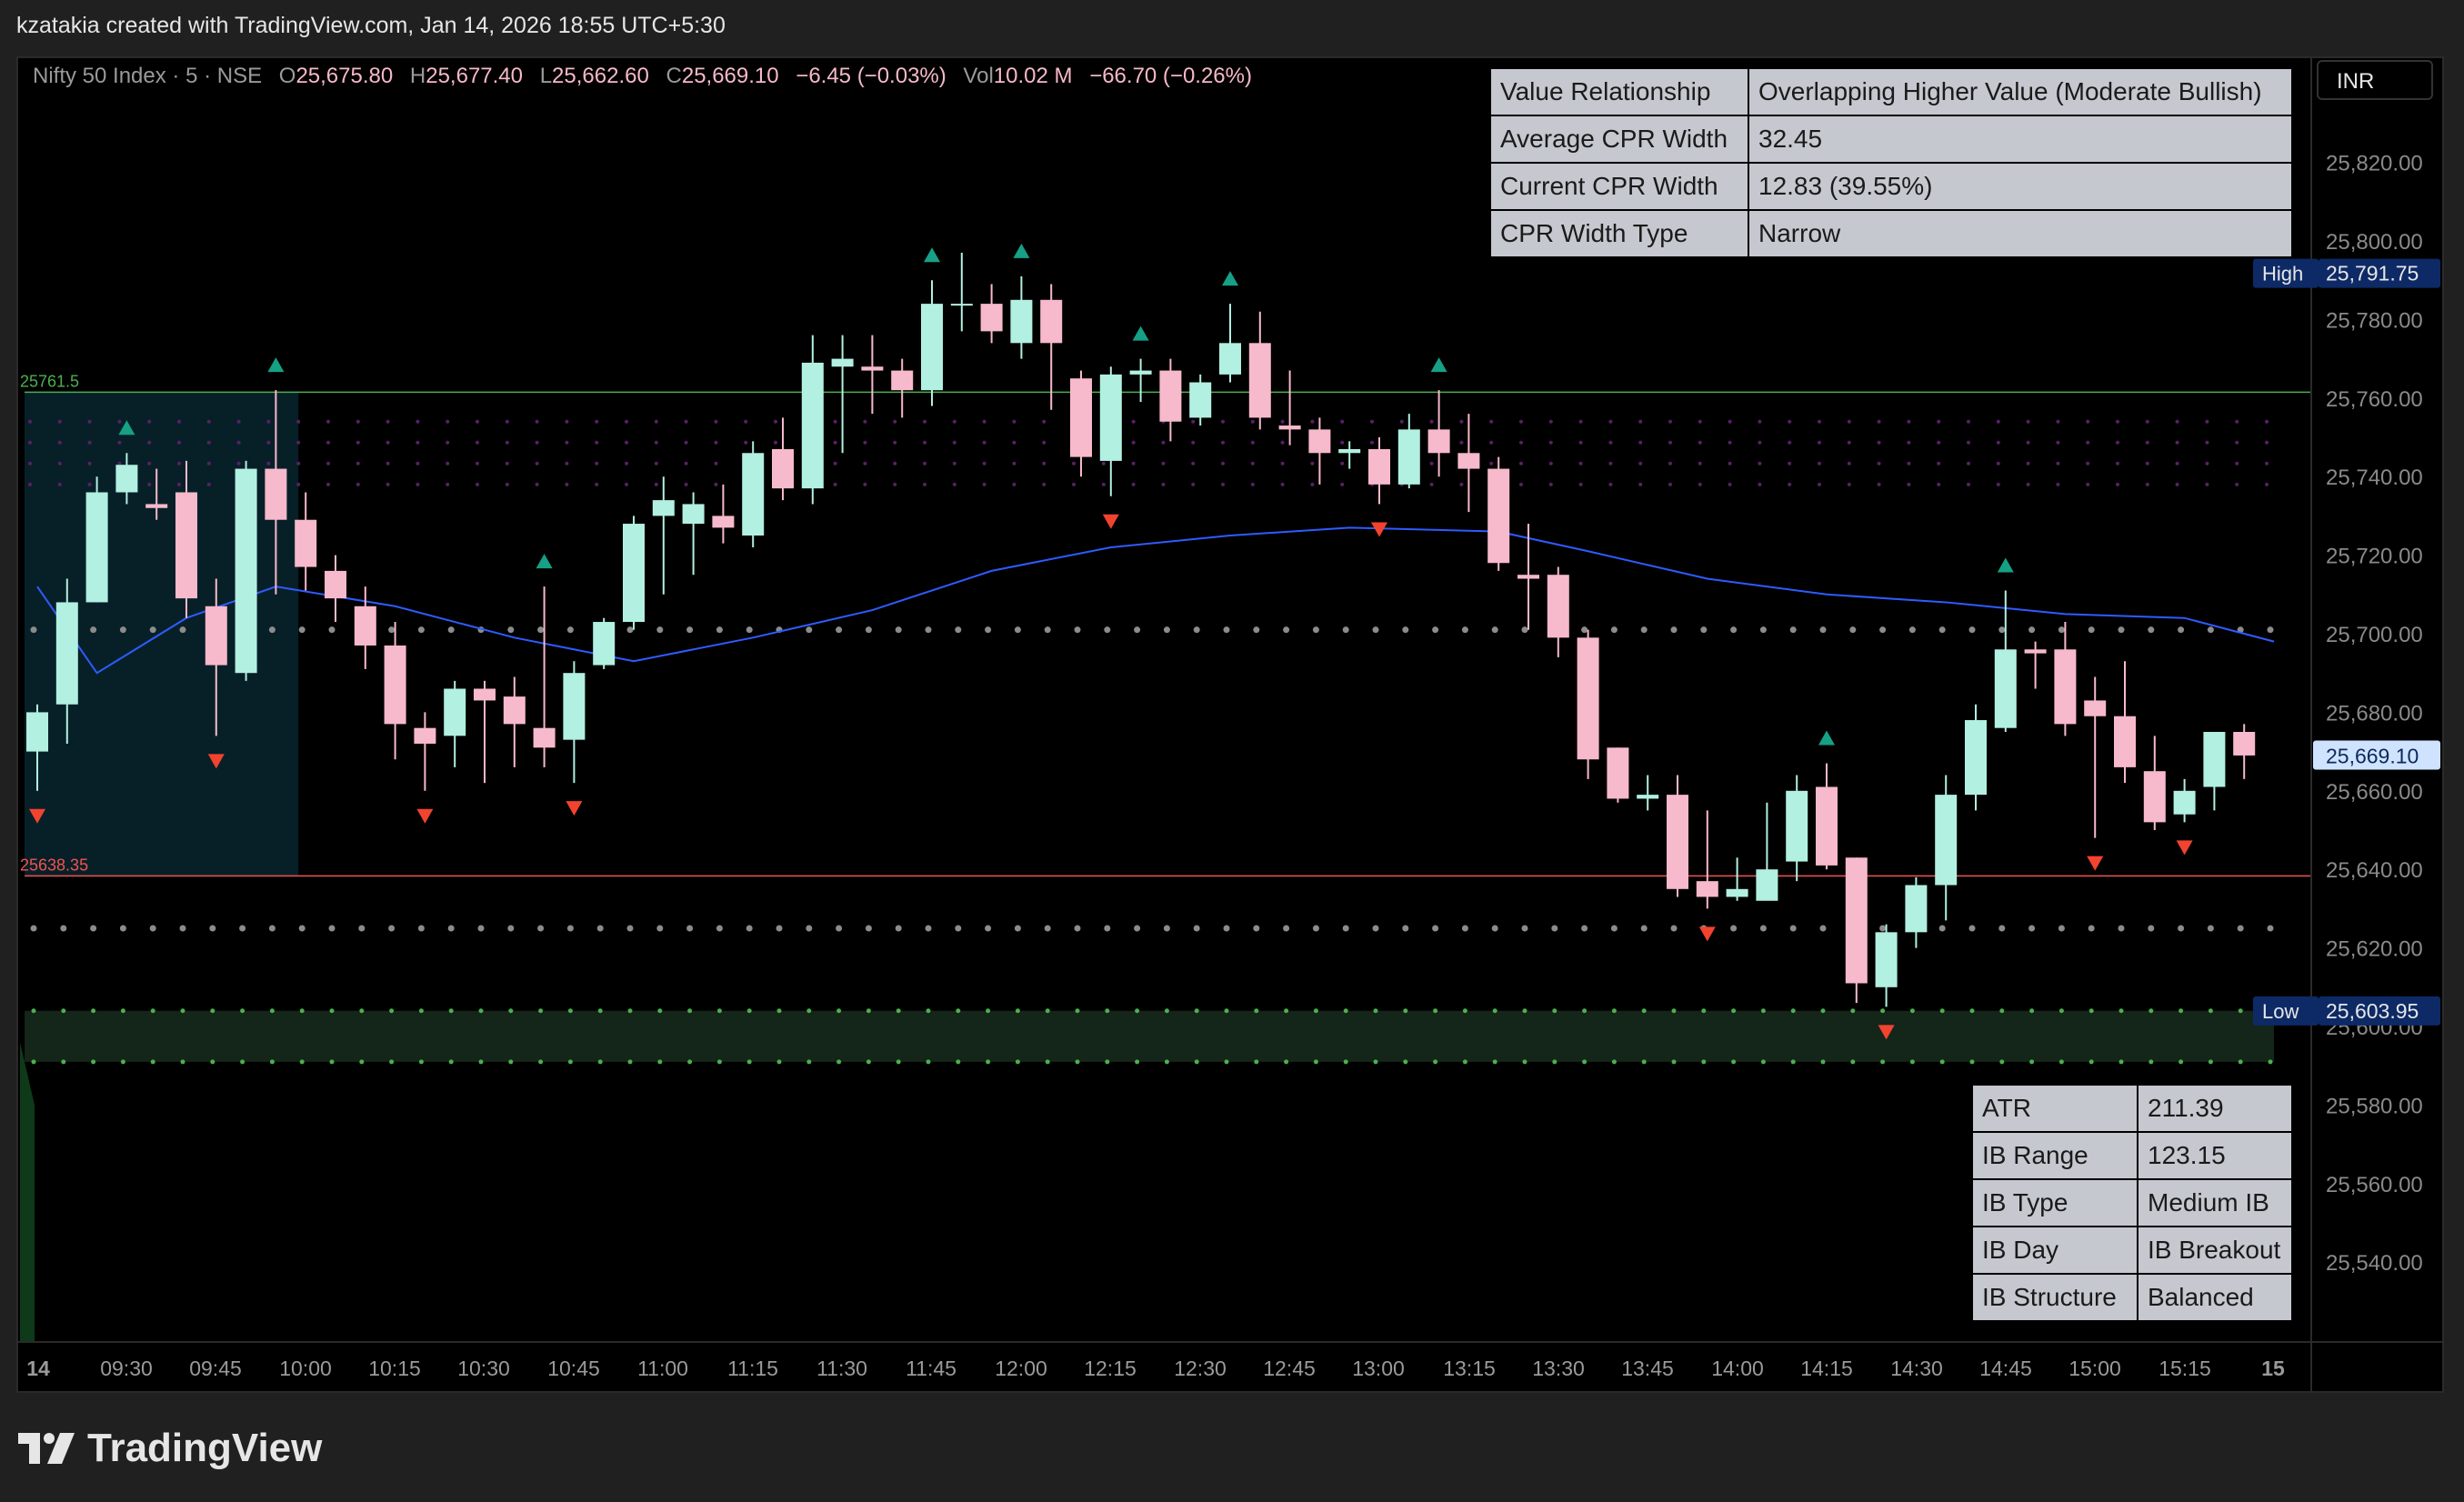 This screenshot has width=2464, height=1502. Describe the element at coordinates (1891, 187) in the screenshot. I see `table-row: Current CPR Width 12.83 (39.55%)` at that location.